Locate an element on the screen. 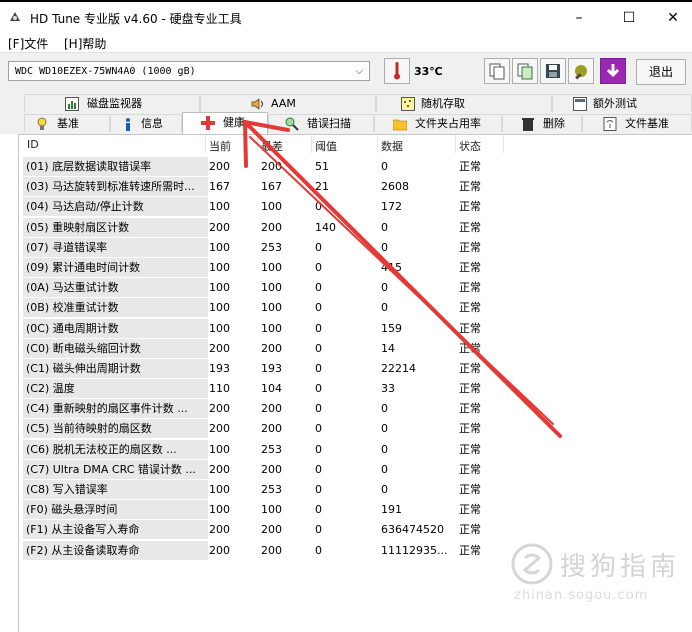 This screenshot has height=632, width=692. tab-folder-usage: 文件夹占用率 is located at coordinates (438, 123).